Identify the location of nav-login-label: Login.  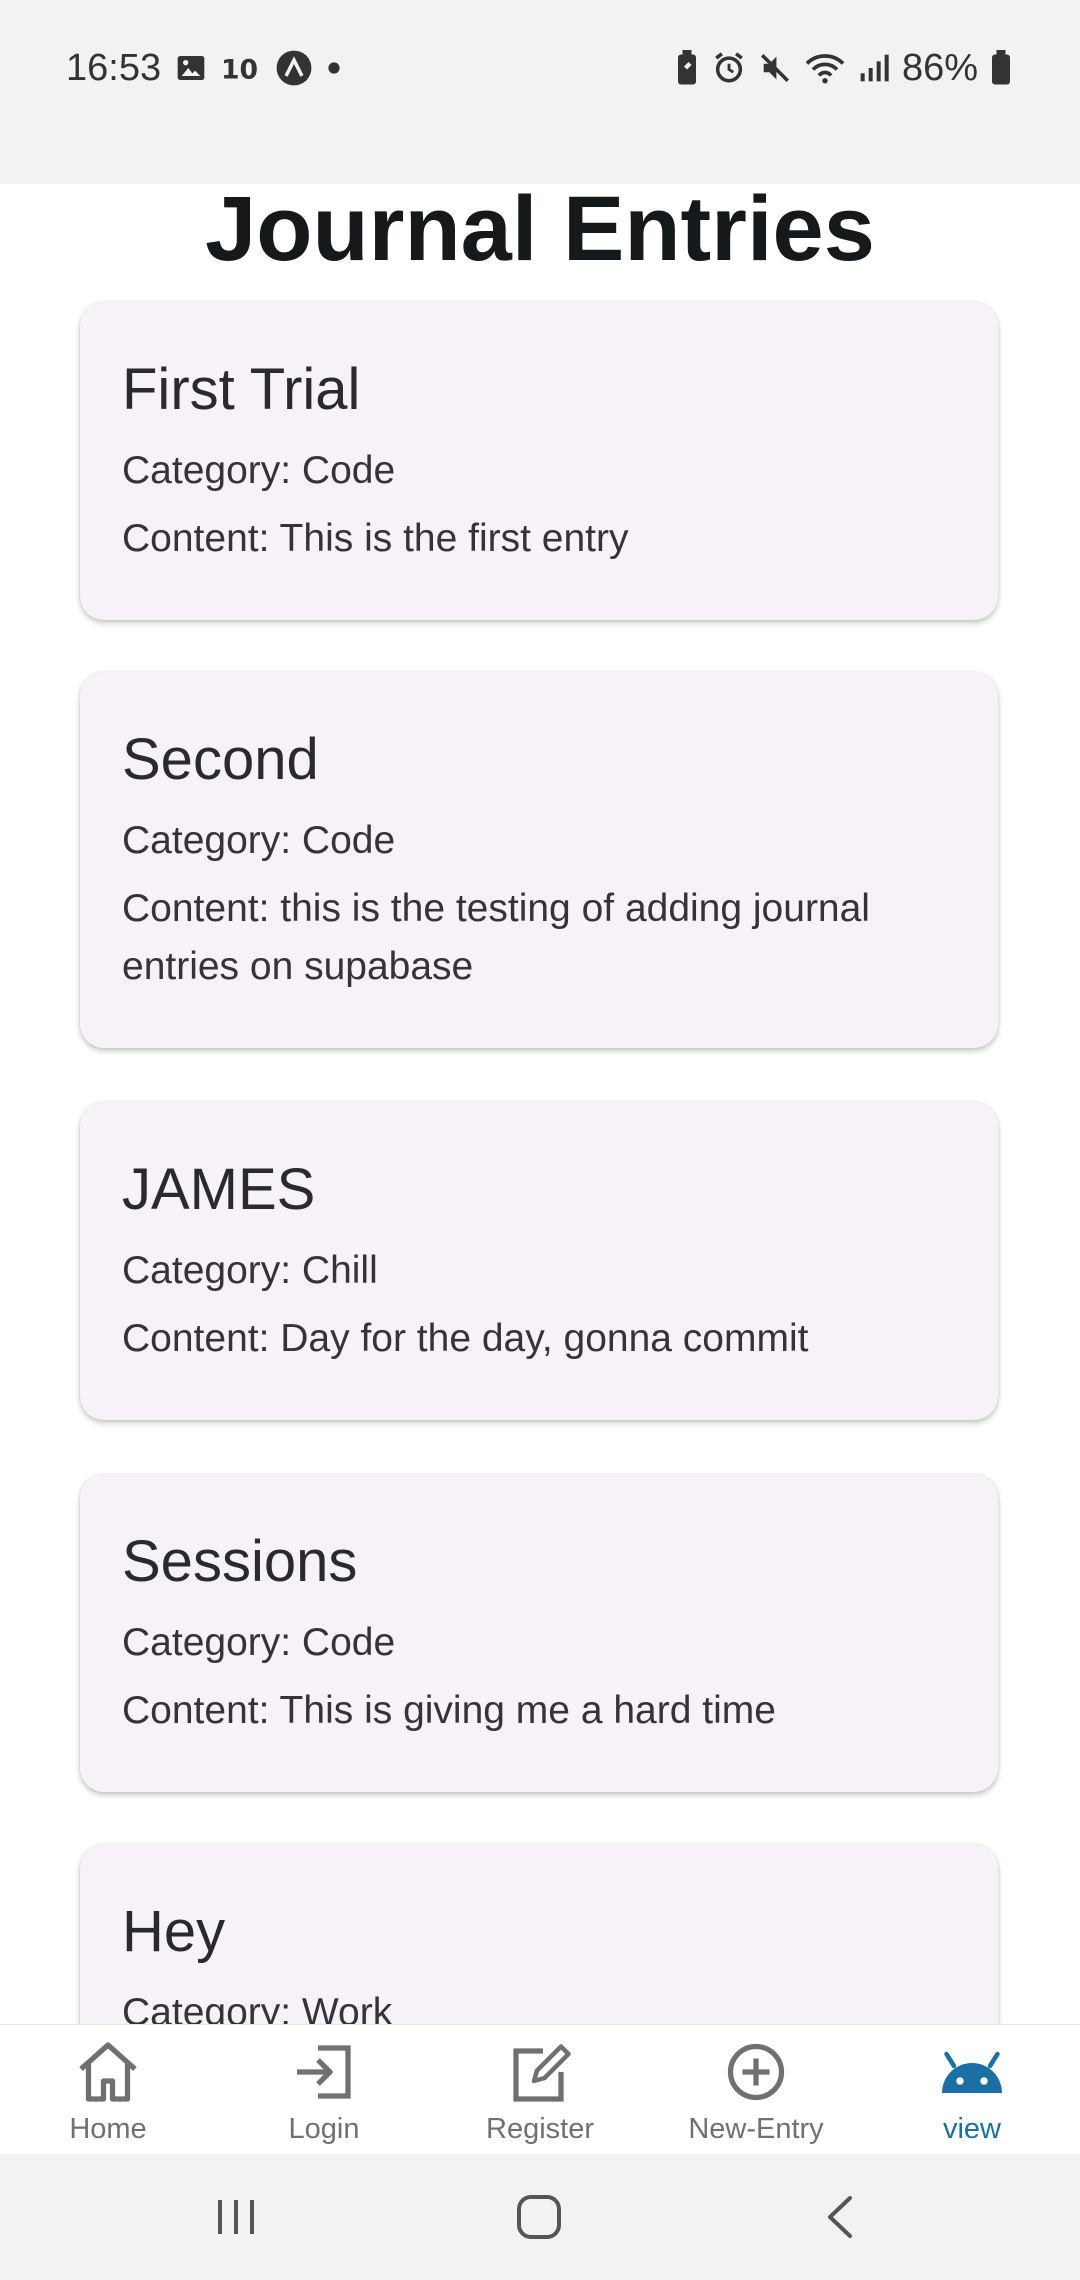
(324, 2129).